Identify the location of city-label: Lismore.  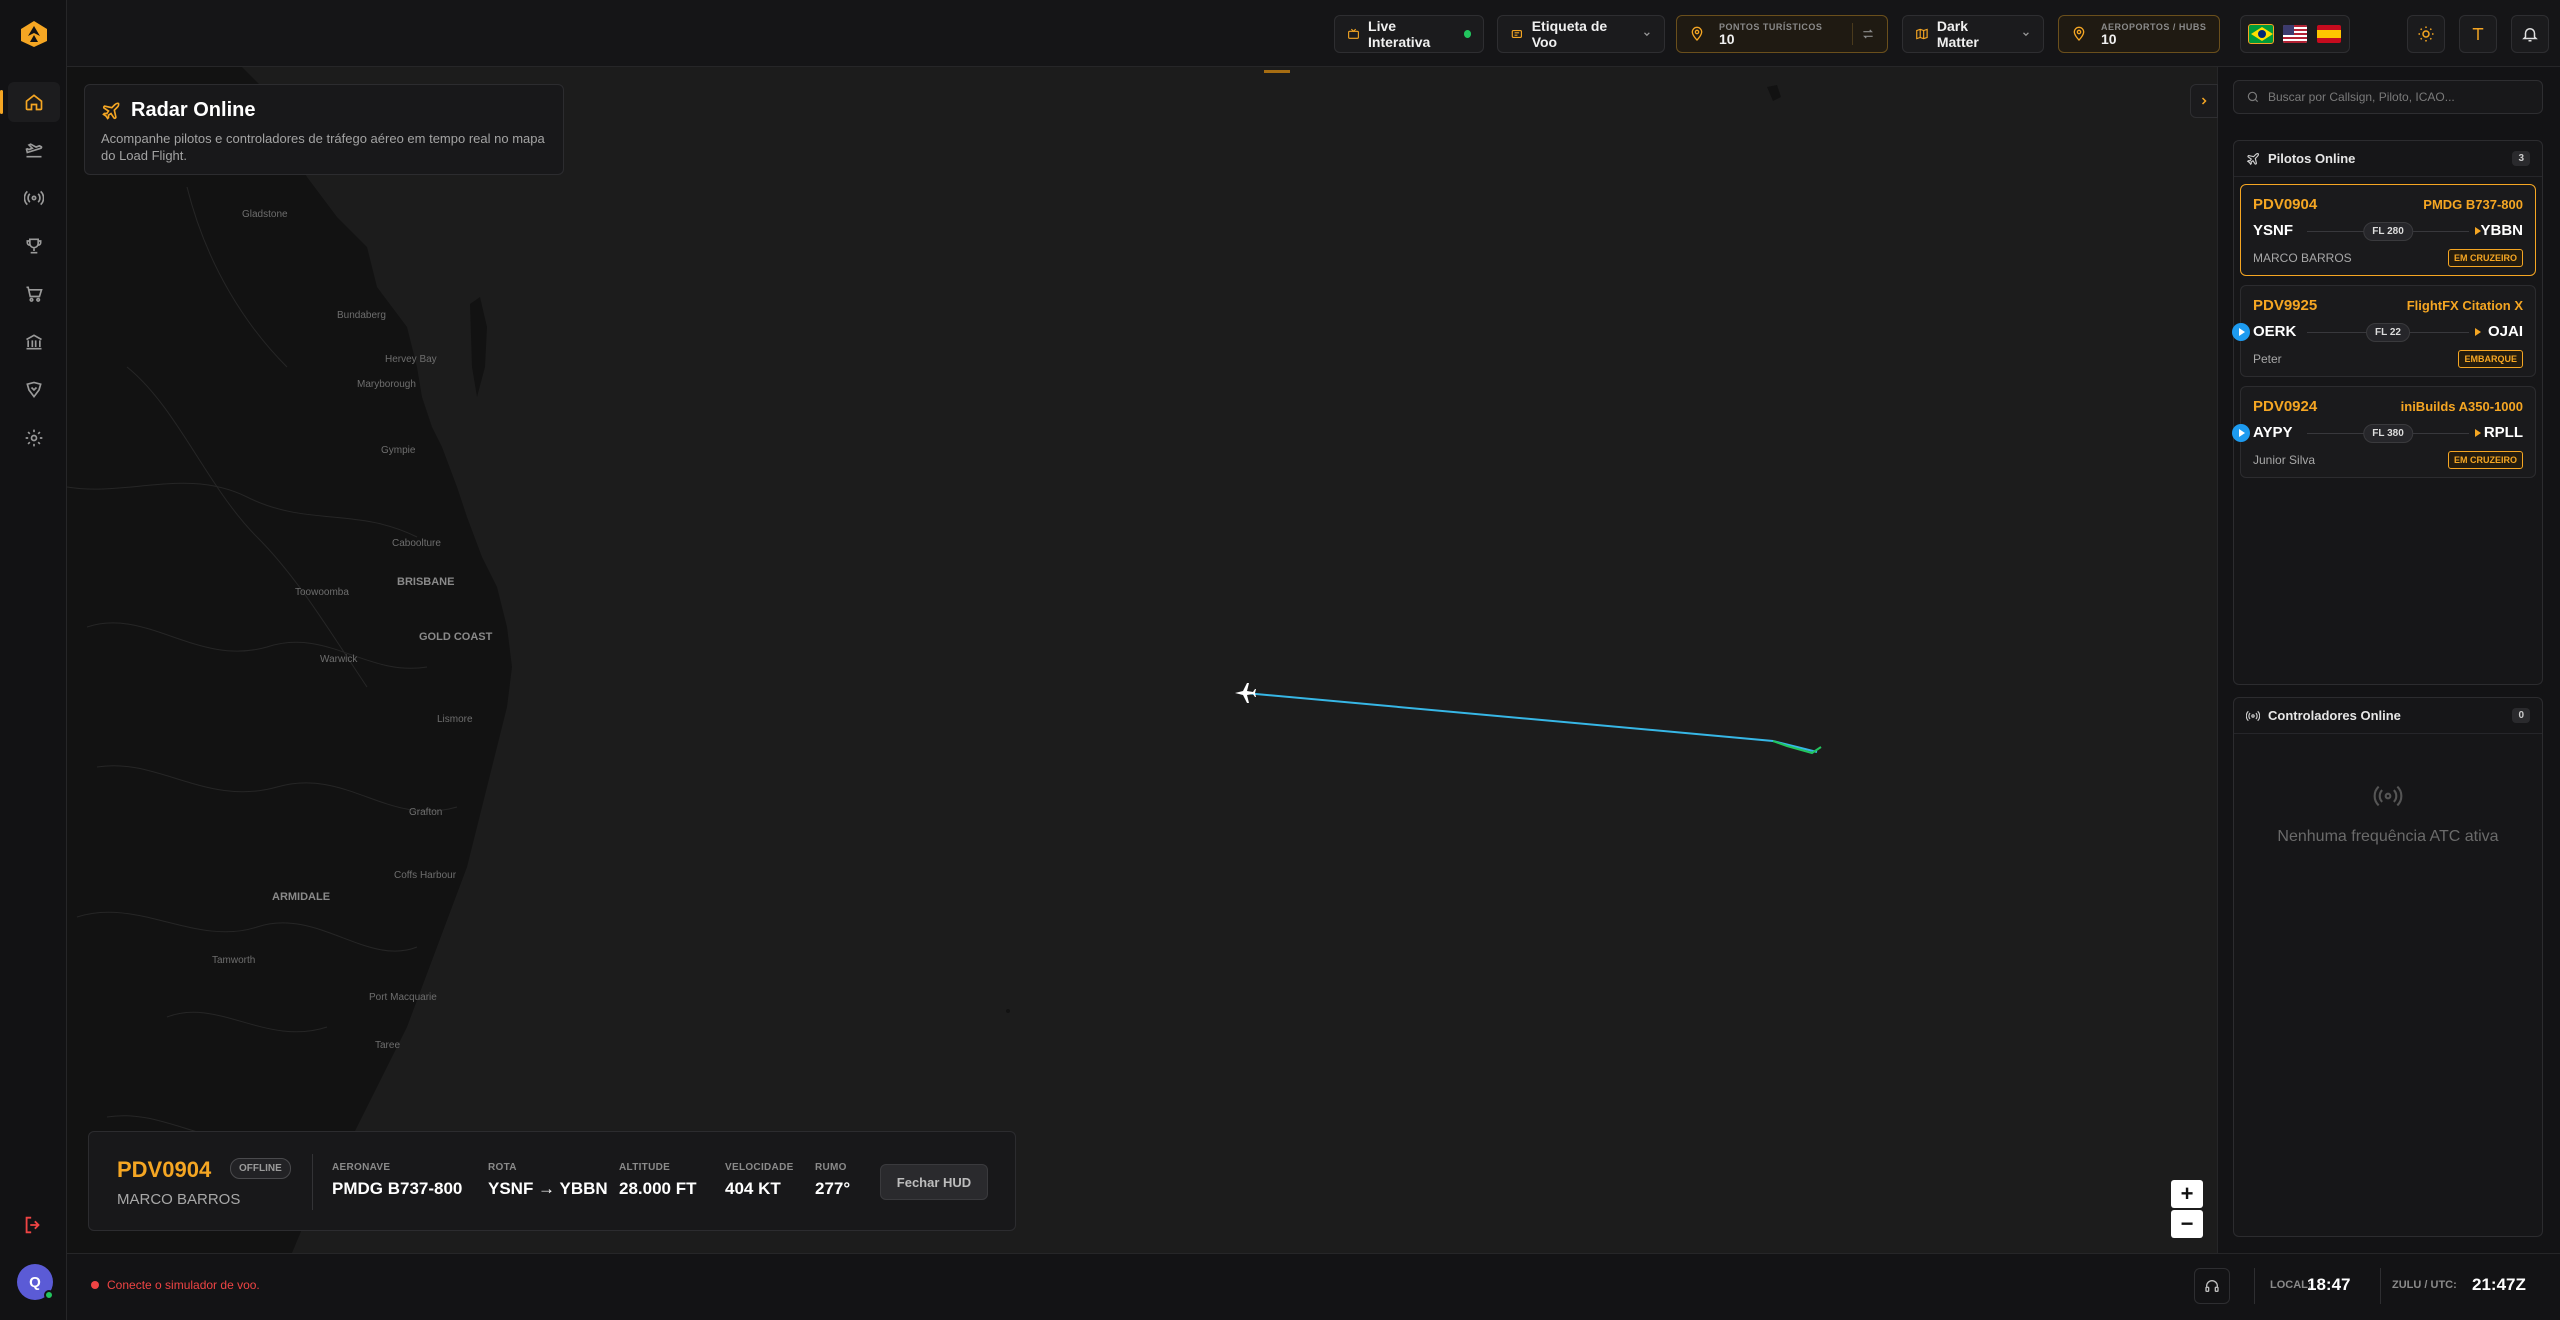
(455, 719).